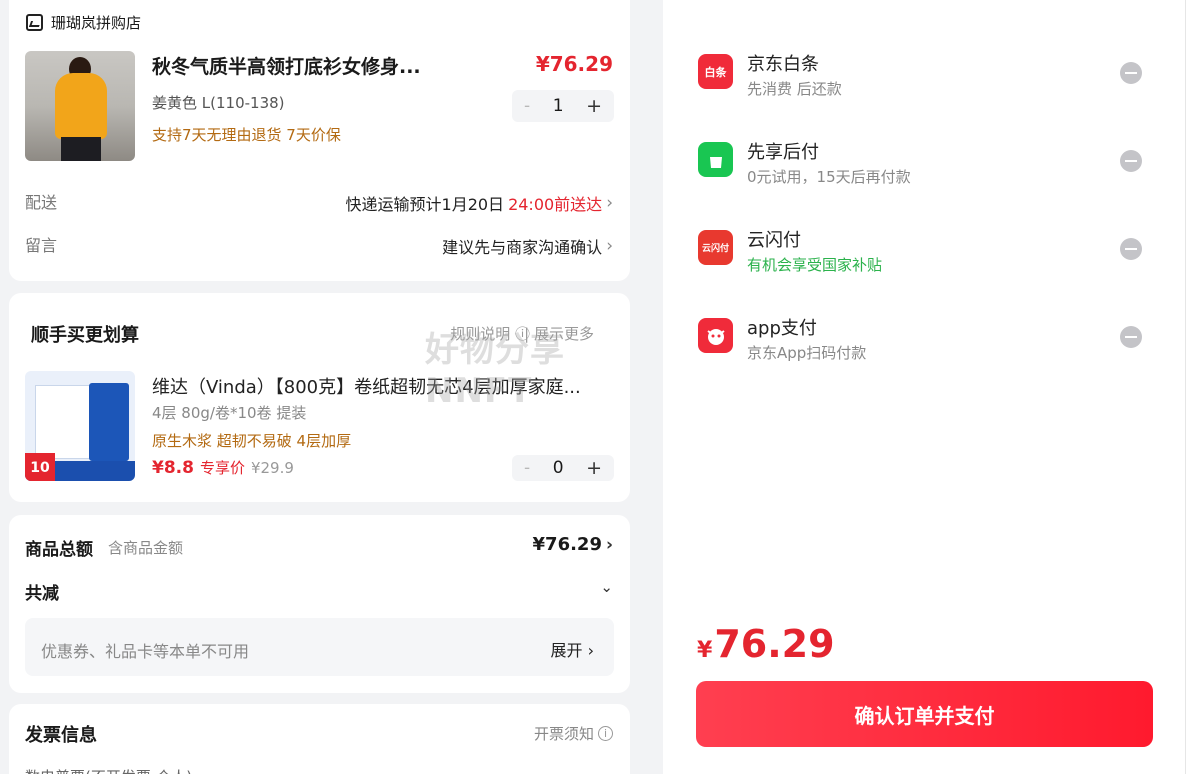  Describe the element at coordinates (715, 247) in the screenshot. I see `unionpay-icon: 云闪付` at that location.